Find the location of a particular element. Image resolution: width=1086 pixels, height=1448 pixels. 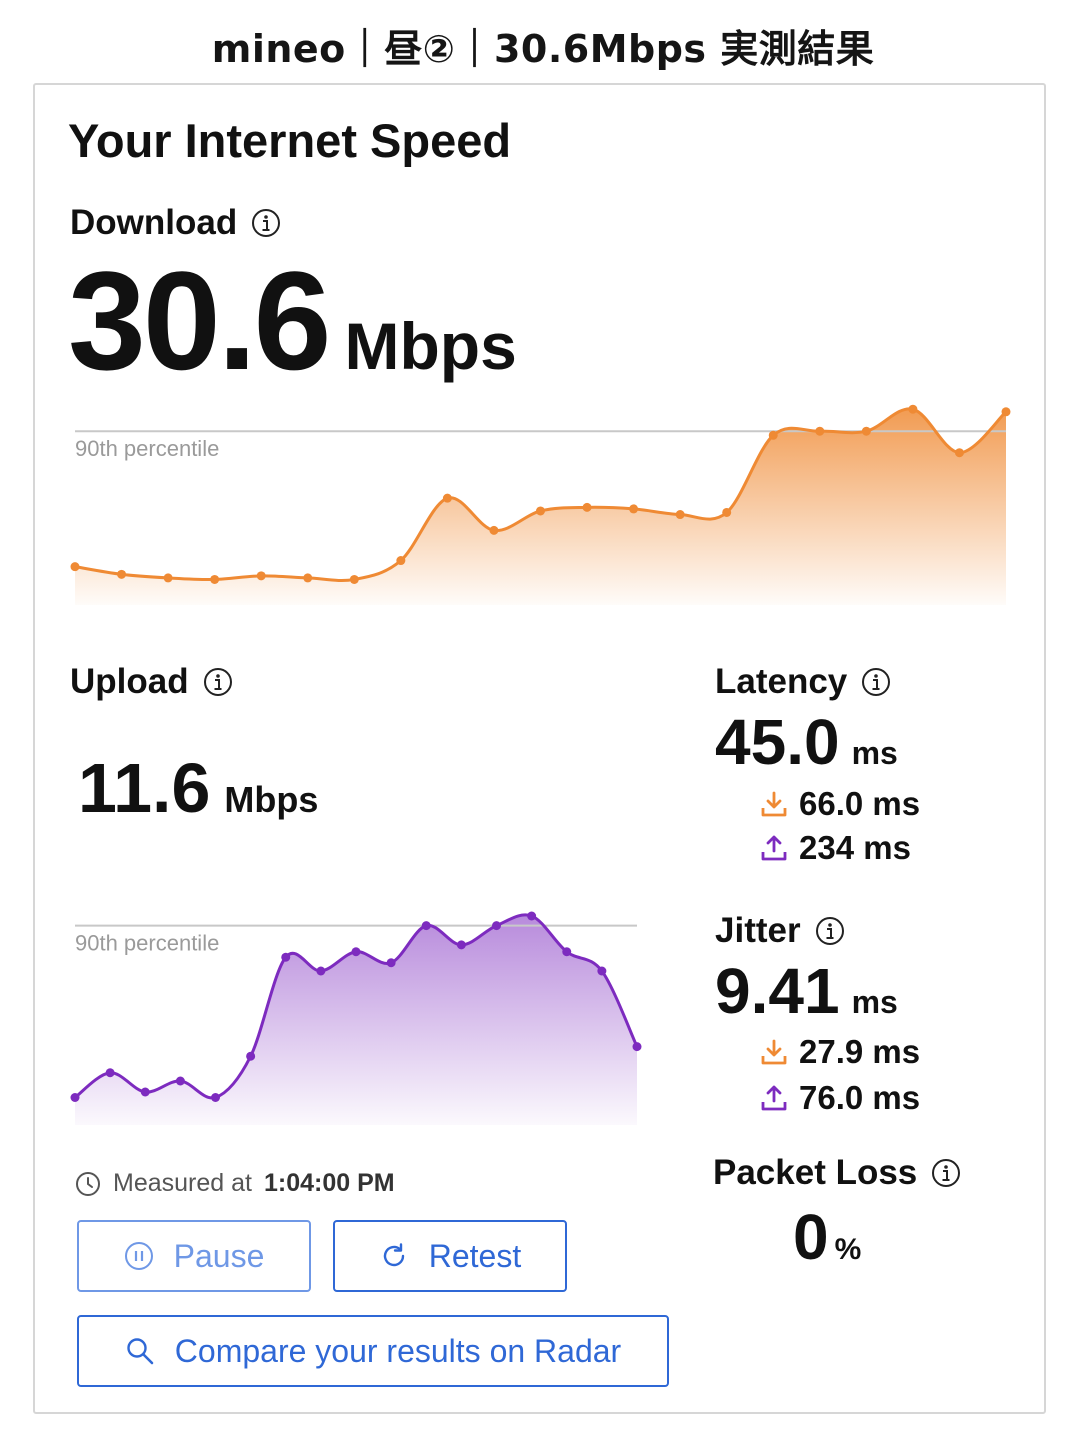

retest-button-label: Retest is located at coordinates (475, 1255).